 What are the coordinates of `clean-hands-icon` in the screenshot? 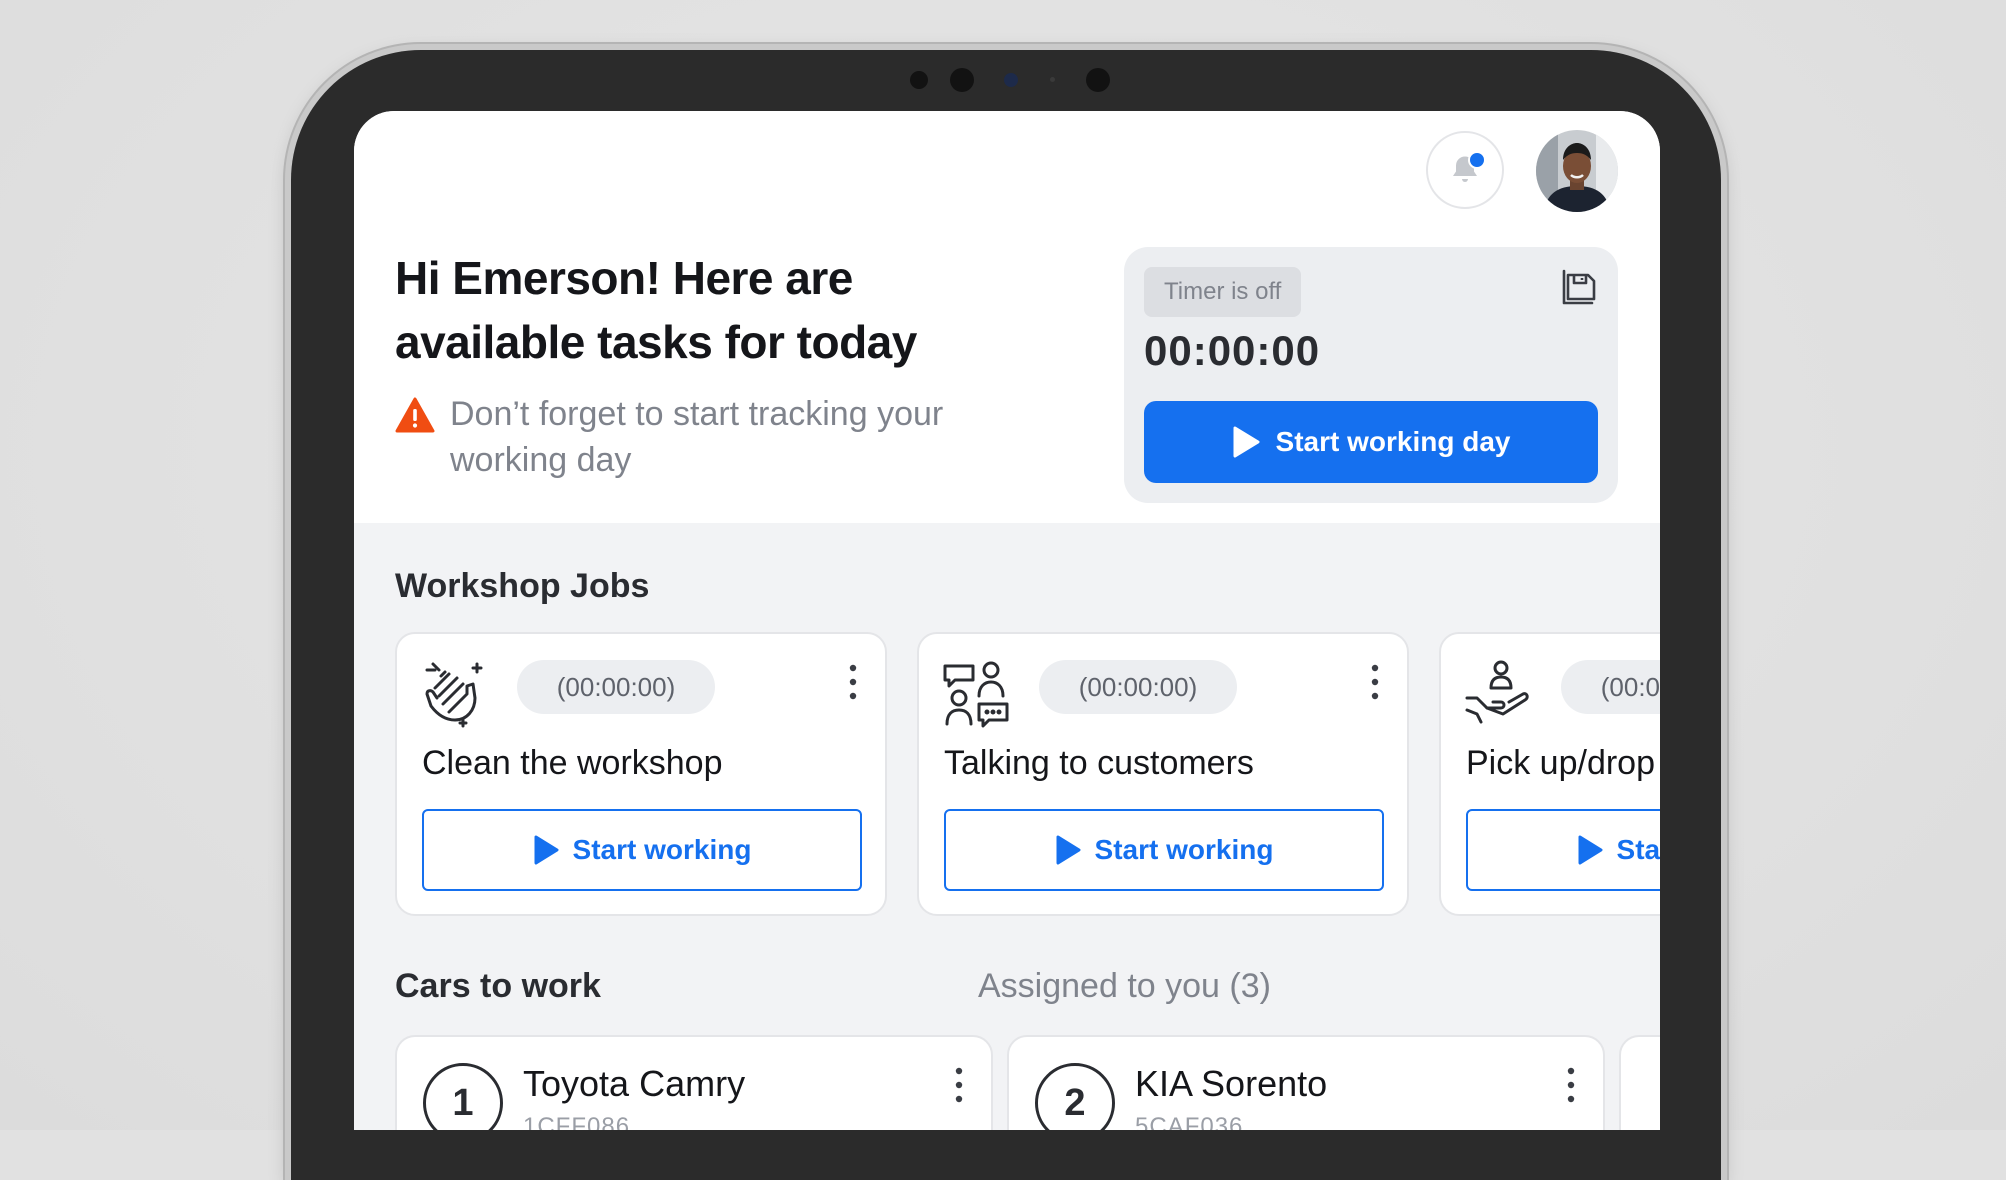 It's located at (454, 695).